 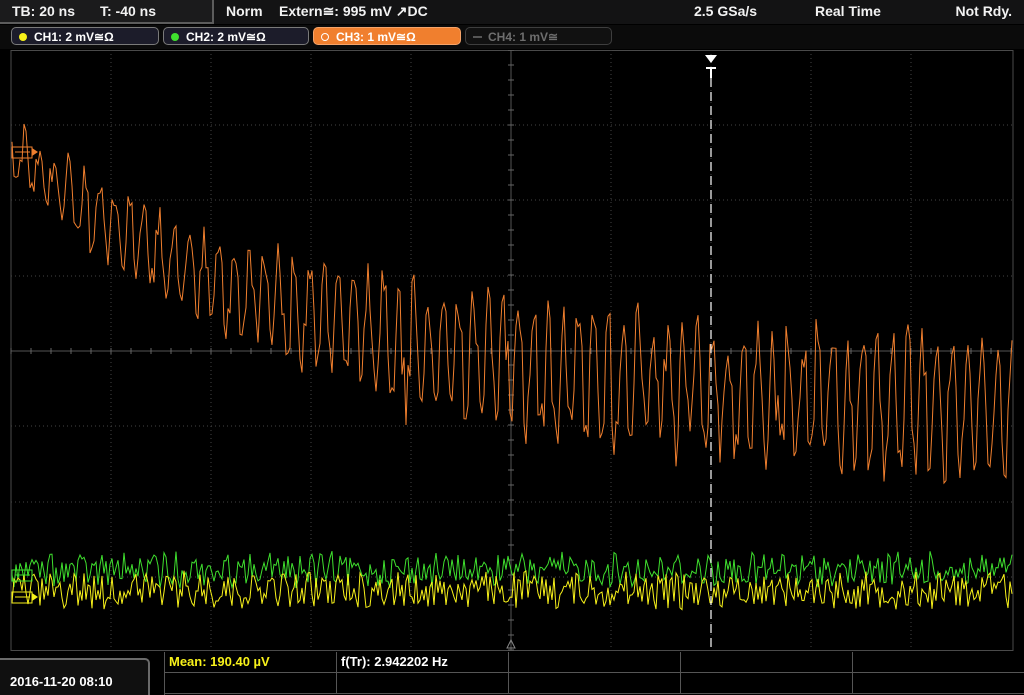 I want to click on acquisition-mode-label: Real Time, so click(x=848, y=11).